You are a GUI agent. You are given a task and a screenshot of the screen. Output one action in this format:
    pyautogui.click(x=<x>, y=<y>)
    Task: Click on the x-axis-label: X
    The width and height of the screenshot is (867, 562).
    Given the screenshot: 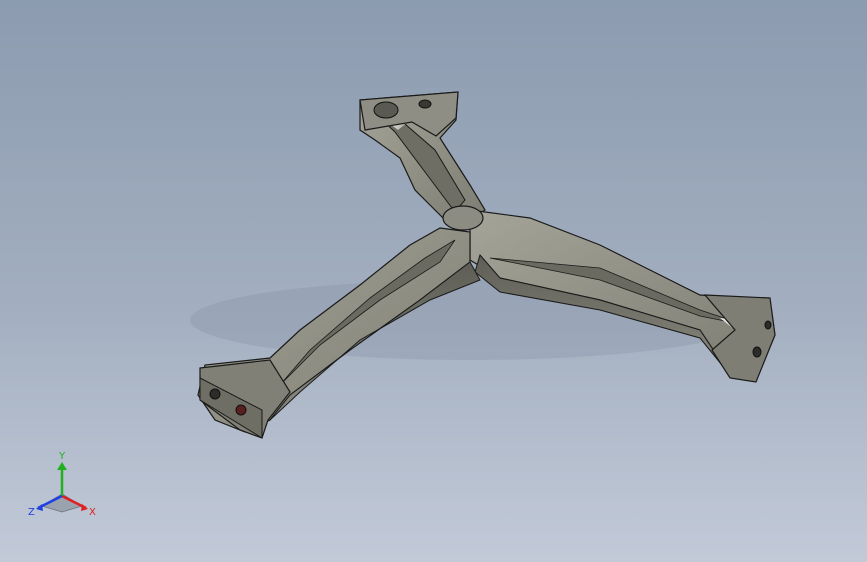 What is the action you would take?
    pyautogui.click(x=92, y=512)
    